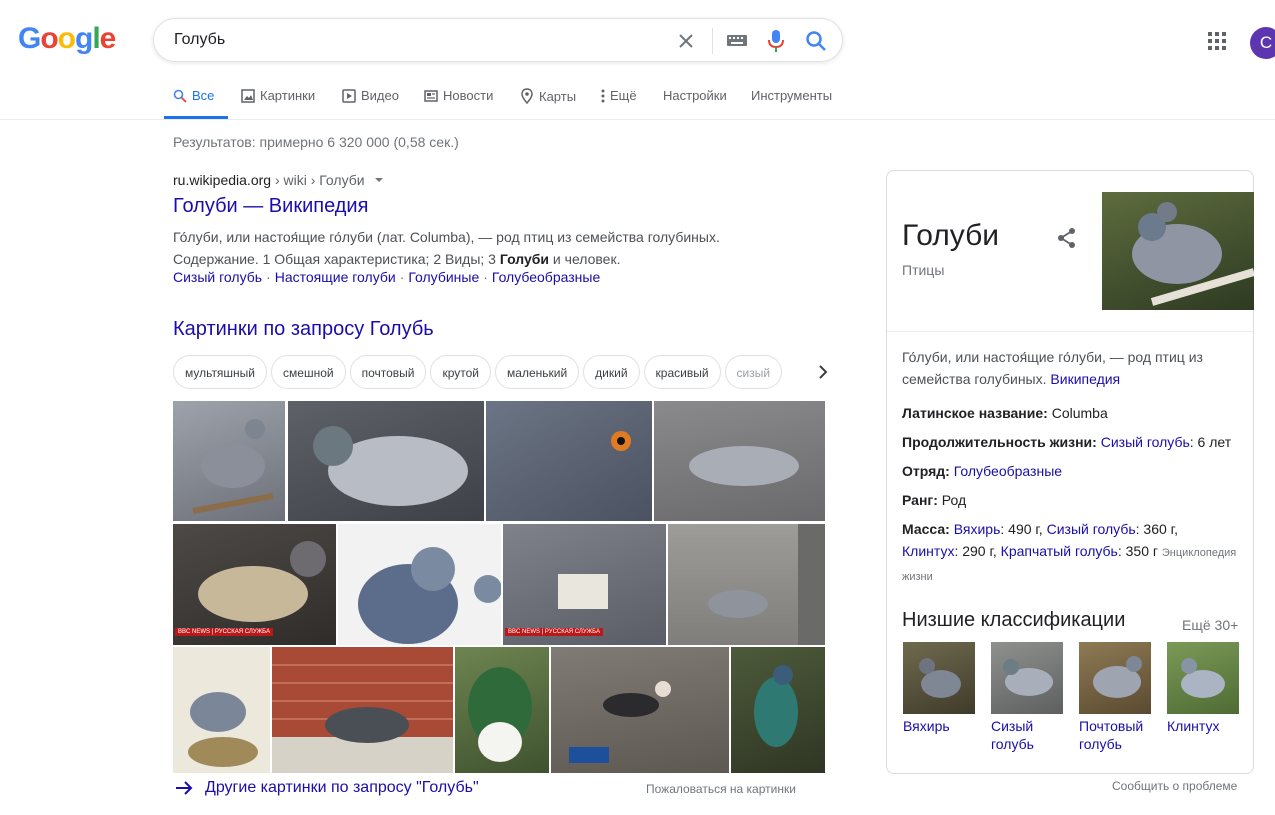 Image resolution: width=1275 pixels, height=815 pixels. I want to click on avatar: С, so click(1262, 43).